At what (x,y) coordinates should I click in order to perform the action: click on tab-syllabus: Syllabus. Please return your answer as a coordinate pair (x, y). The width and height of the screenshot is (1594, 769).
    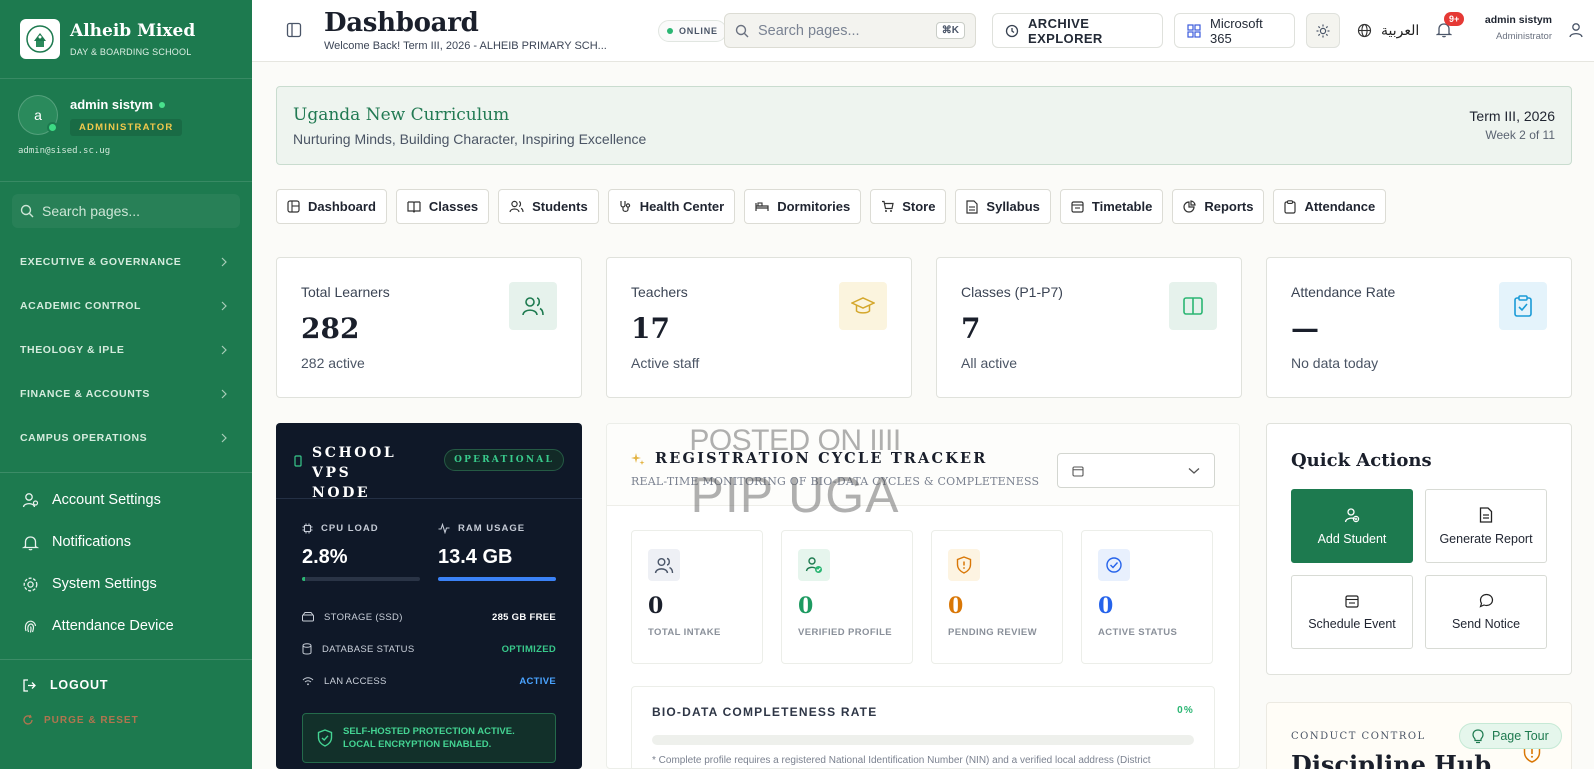
    Looking at the image, I should click on (1003, 206).